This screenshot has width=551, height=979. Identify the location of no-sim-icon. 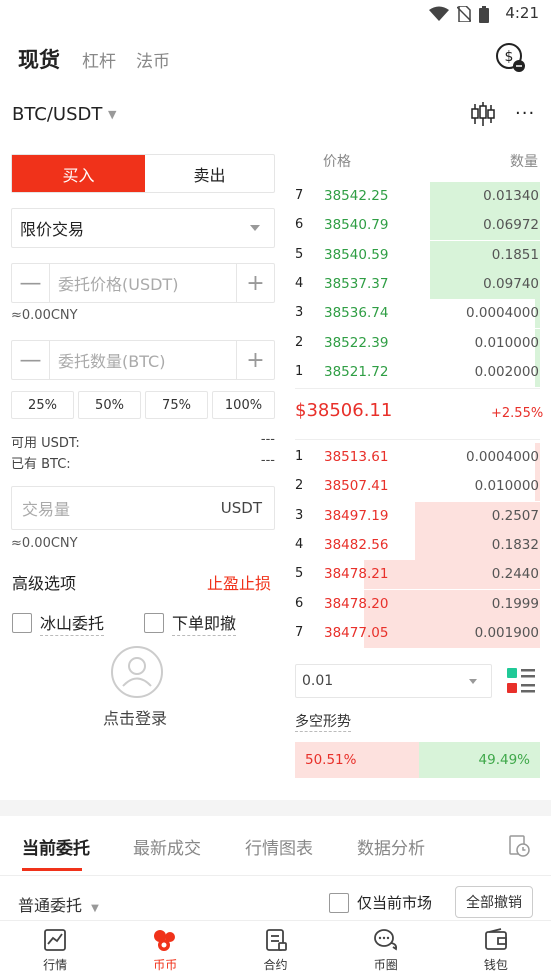
(464, 14).